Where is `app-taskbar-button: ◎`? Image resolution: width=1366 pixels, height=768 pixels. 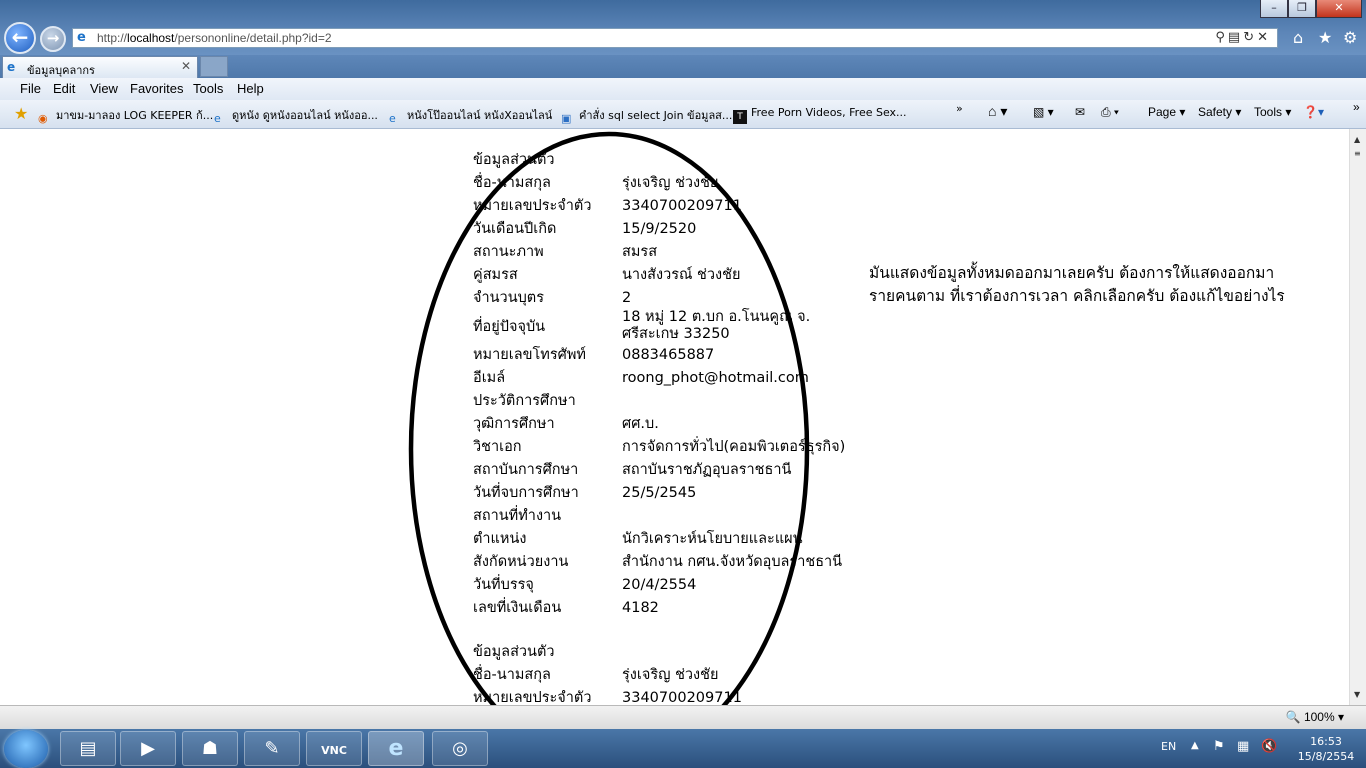 app-taskbar-button: ◎ is located at coordinates (460, 748).